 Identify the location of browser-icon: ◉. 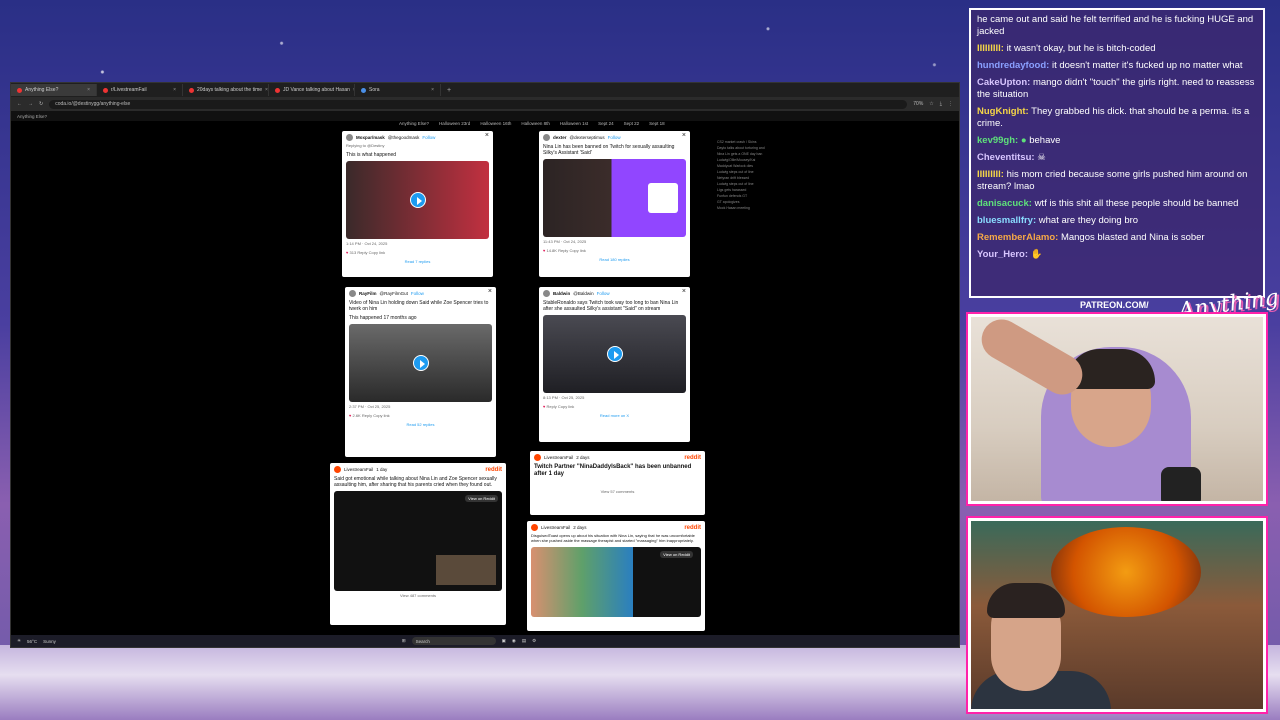
(514, 641).